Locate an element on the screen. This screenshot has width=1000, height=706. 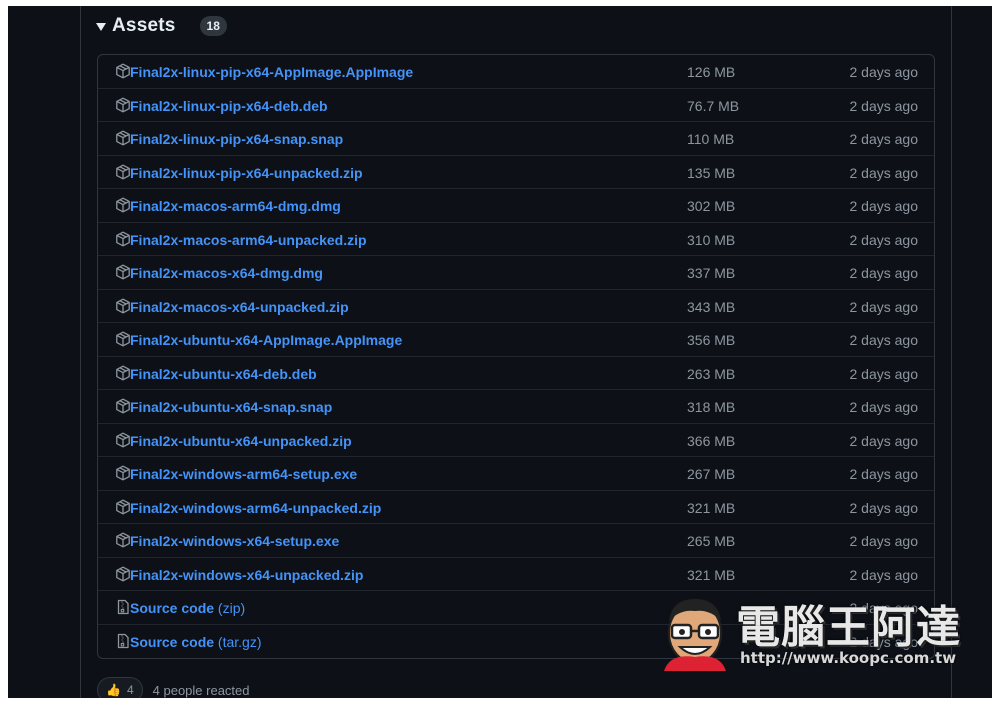
asset-size: 302 MB is located at coordinates (711, 206).